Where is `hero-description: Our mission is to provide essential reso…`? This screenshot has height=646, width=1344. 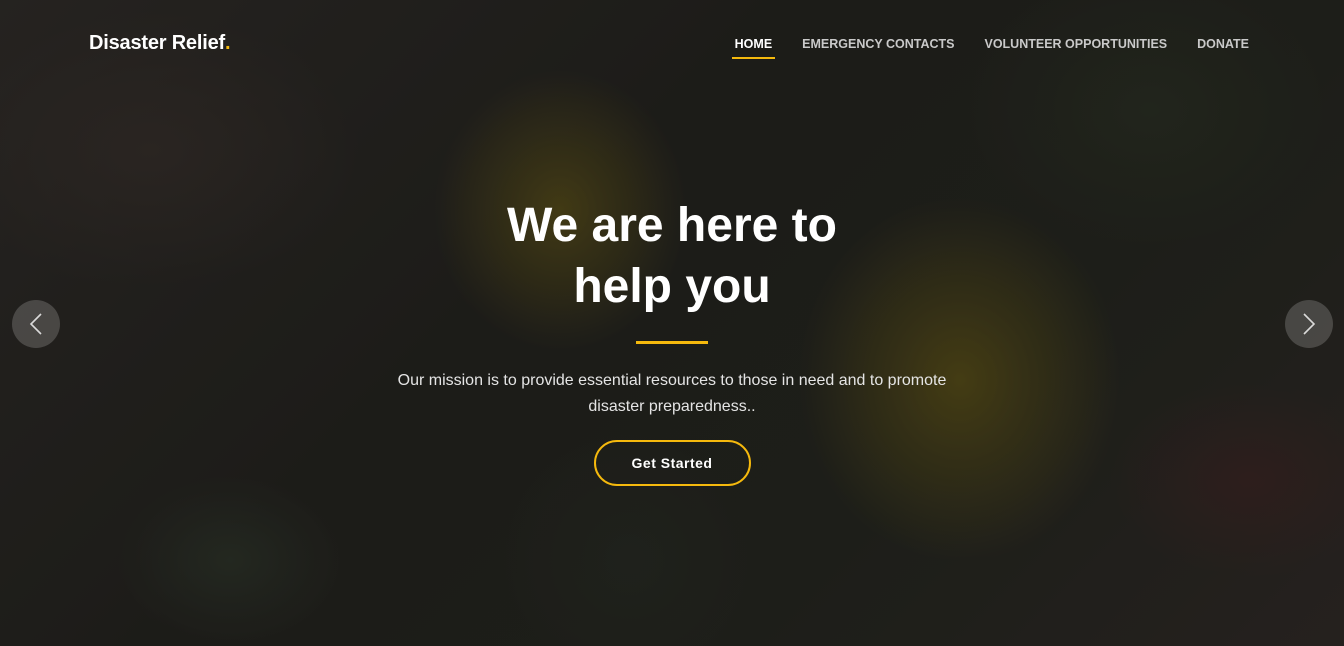 hero-description: Our mission is to provide essential reso… is located at coordinates (672, 393).